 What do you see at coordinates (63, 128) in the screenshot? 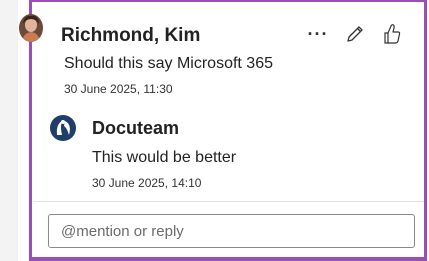
I see `reply-avatar` at bounding box center [63, 128].